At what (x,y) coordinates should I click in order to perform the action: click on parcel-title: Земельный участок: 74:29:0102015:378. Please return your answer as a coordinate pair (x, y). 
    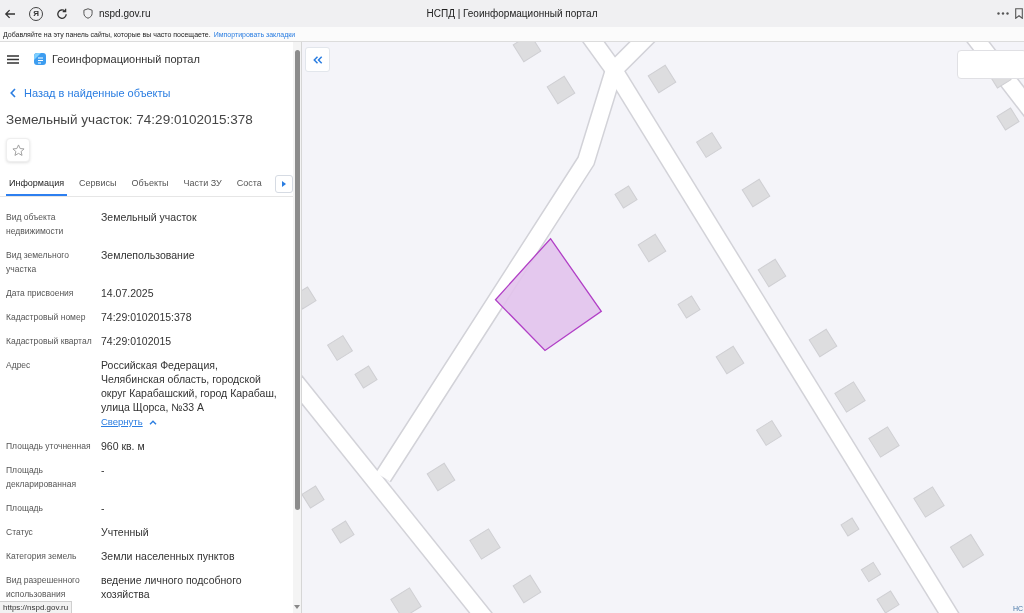
    Looking at the image, I should click on (130, 120).